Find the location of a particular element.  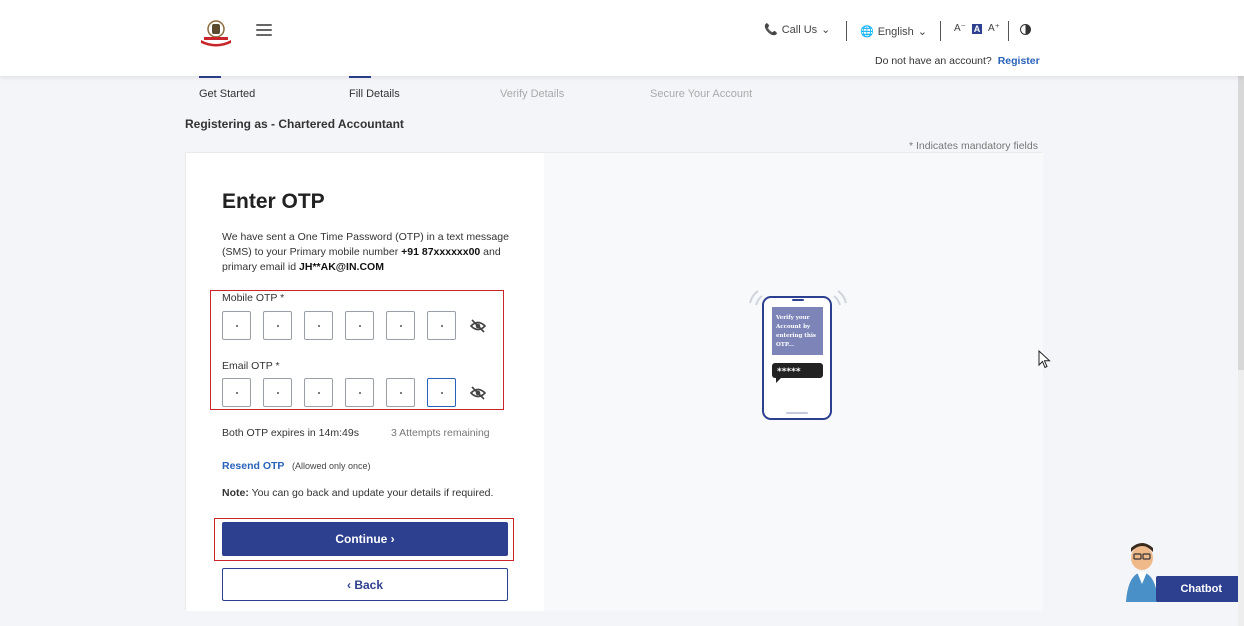

back-button: ‹ Back is located at coordinates (365, 584).